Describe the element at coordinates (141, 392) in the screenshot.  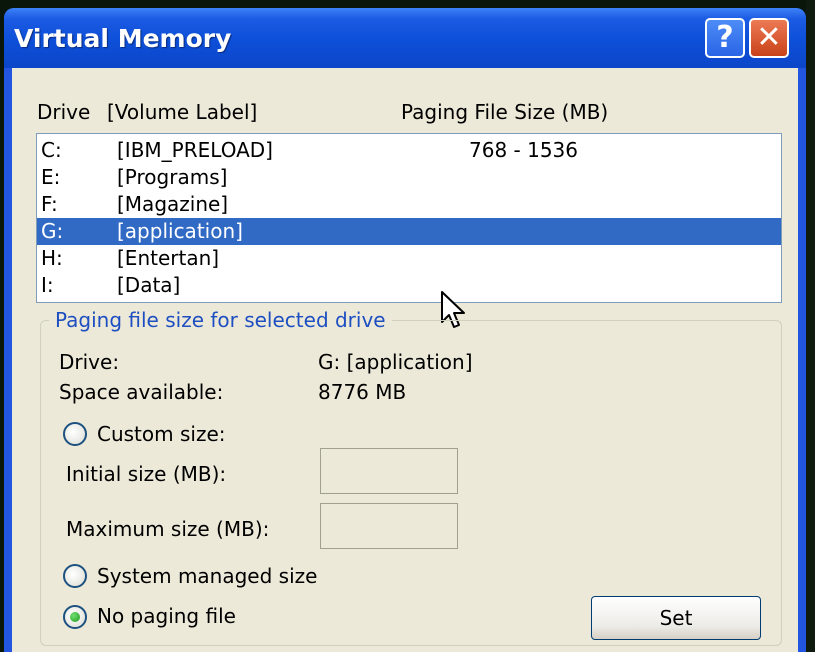
I see `space-available-label: Space available:` at that location.